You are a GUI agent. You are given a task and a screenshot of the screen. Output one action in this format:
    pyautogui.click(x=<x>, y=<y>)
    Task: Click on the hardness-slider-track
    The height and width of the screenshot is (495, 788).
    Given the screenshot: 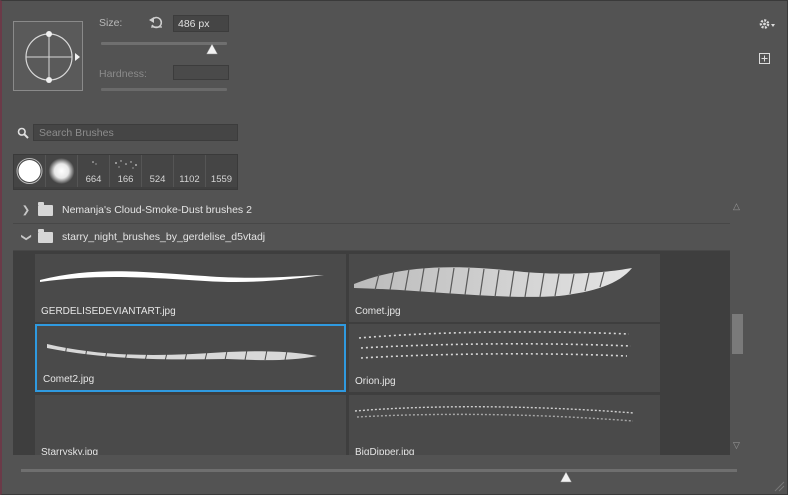 What is the action you would take?
    pyautogui.click(x=164, y=89)
    